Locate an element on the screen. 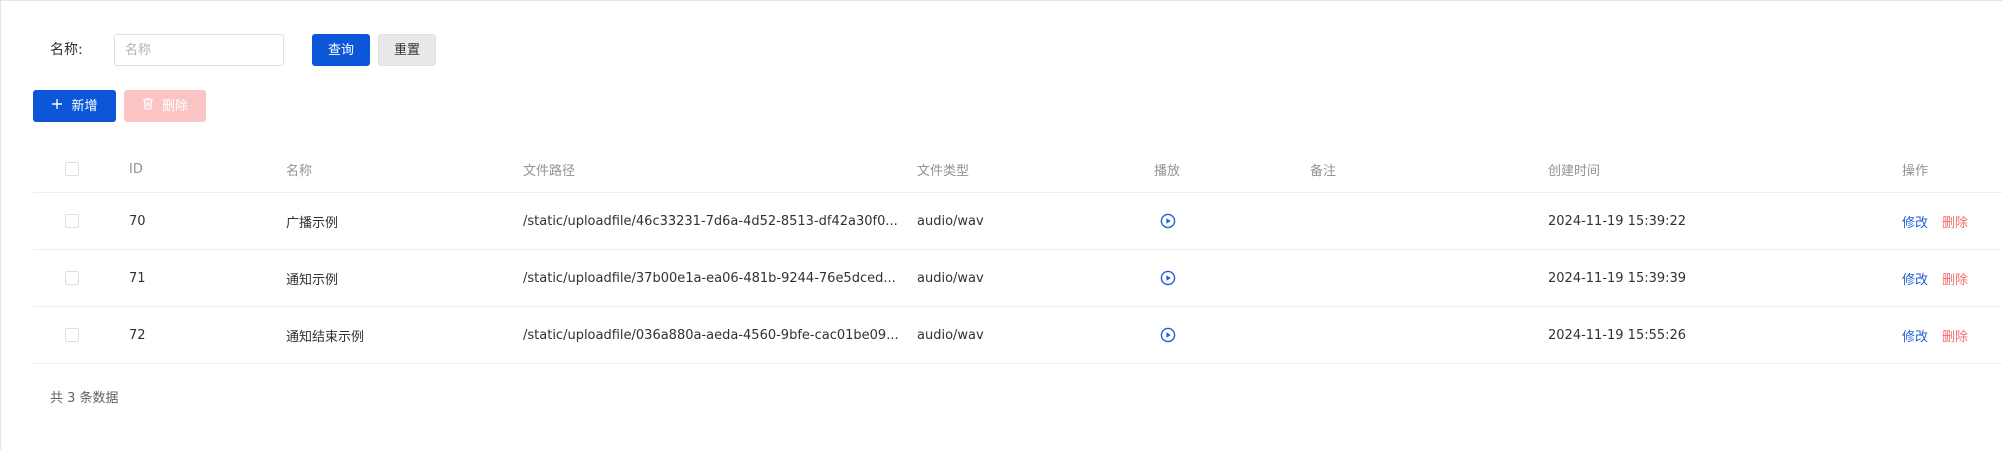 This screenshot has width=2002, height=450. name-search-input is located at coordinates (199, 50).